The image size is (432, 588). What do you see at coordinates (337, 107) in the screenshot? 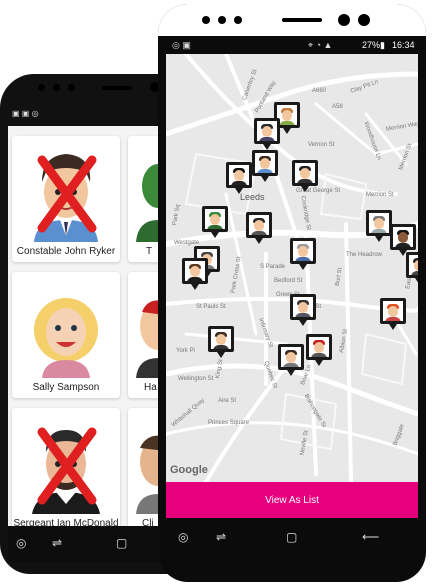
I see `street-label: A58` at bounding box center [337, 107].